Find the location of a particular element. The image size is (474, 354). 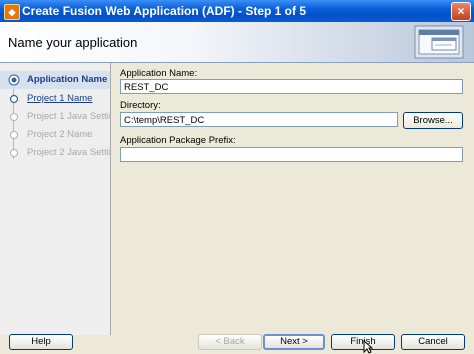

step-pending-icon is located at coordinates (14, 99).